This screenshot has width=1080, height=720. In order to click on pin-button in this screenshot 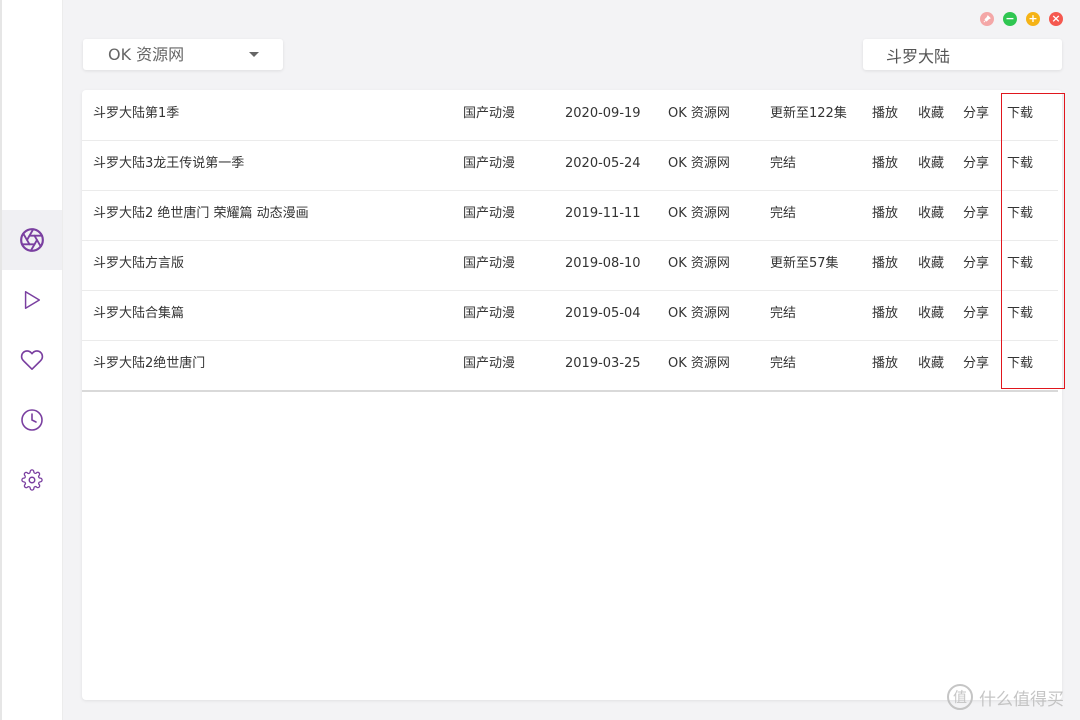, I will do `click(987, 19)`.